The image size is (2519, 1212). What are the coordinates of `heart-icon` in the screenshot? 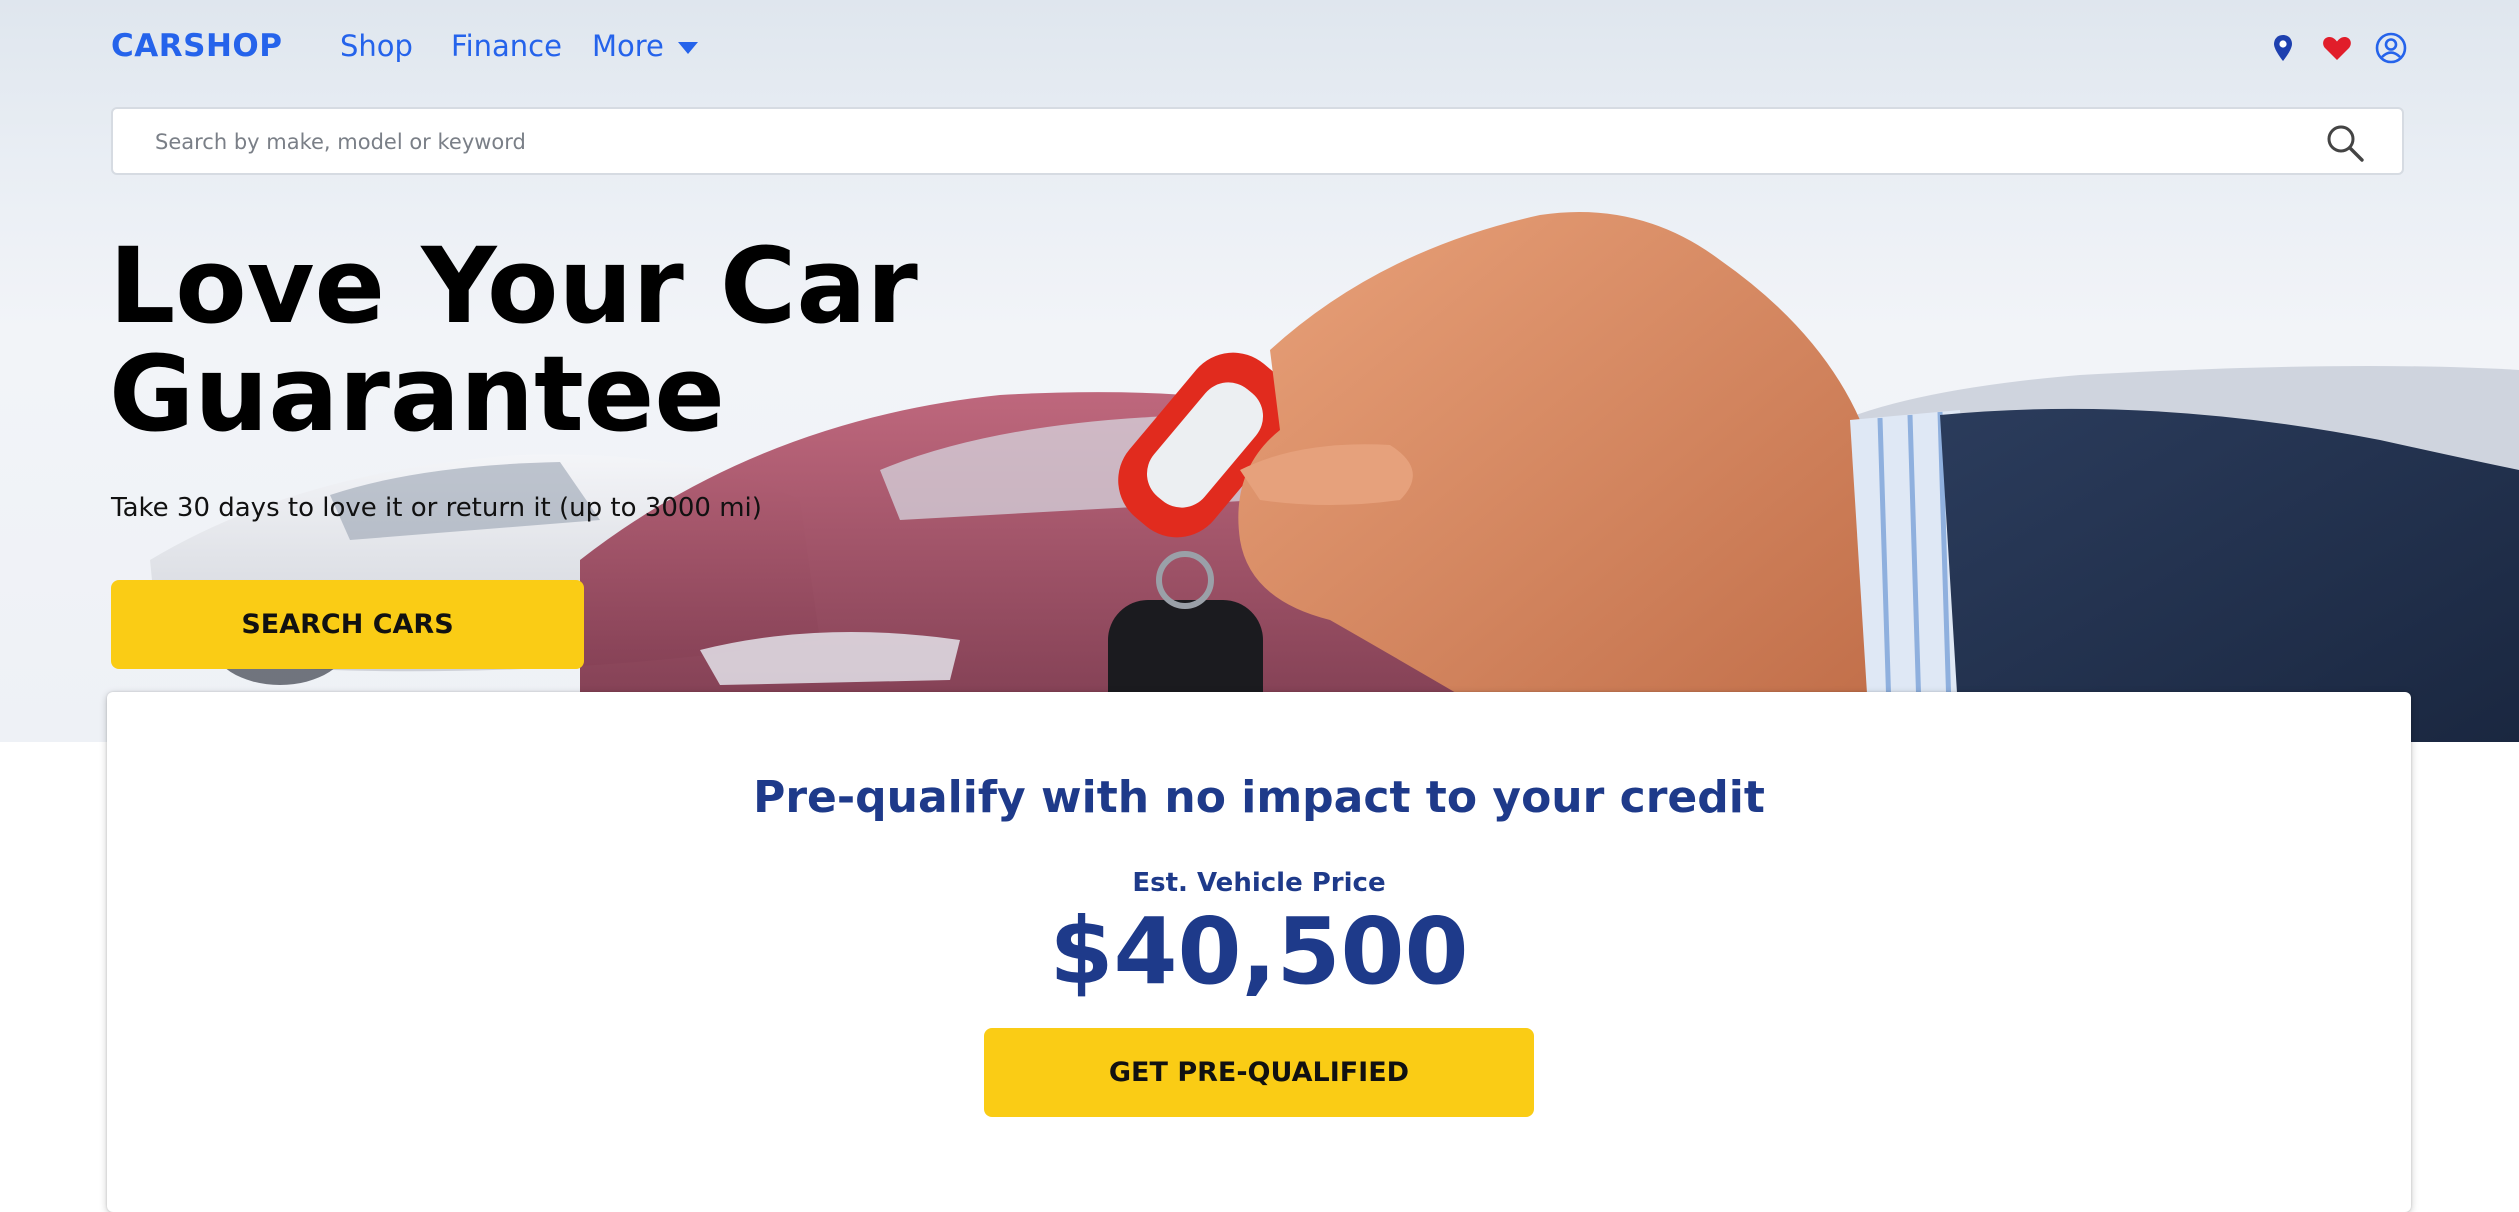 It's located at (2337, 48).